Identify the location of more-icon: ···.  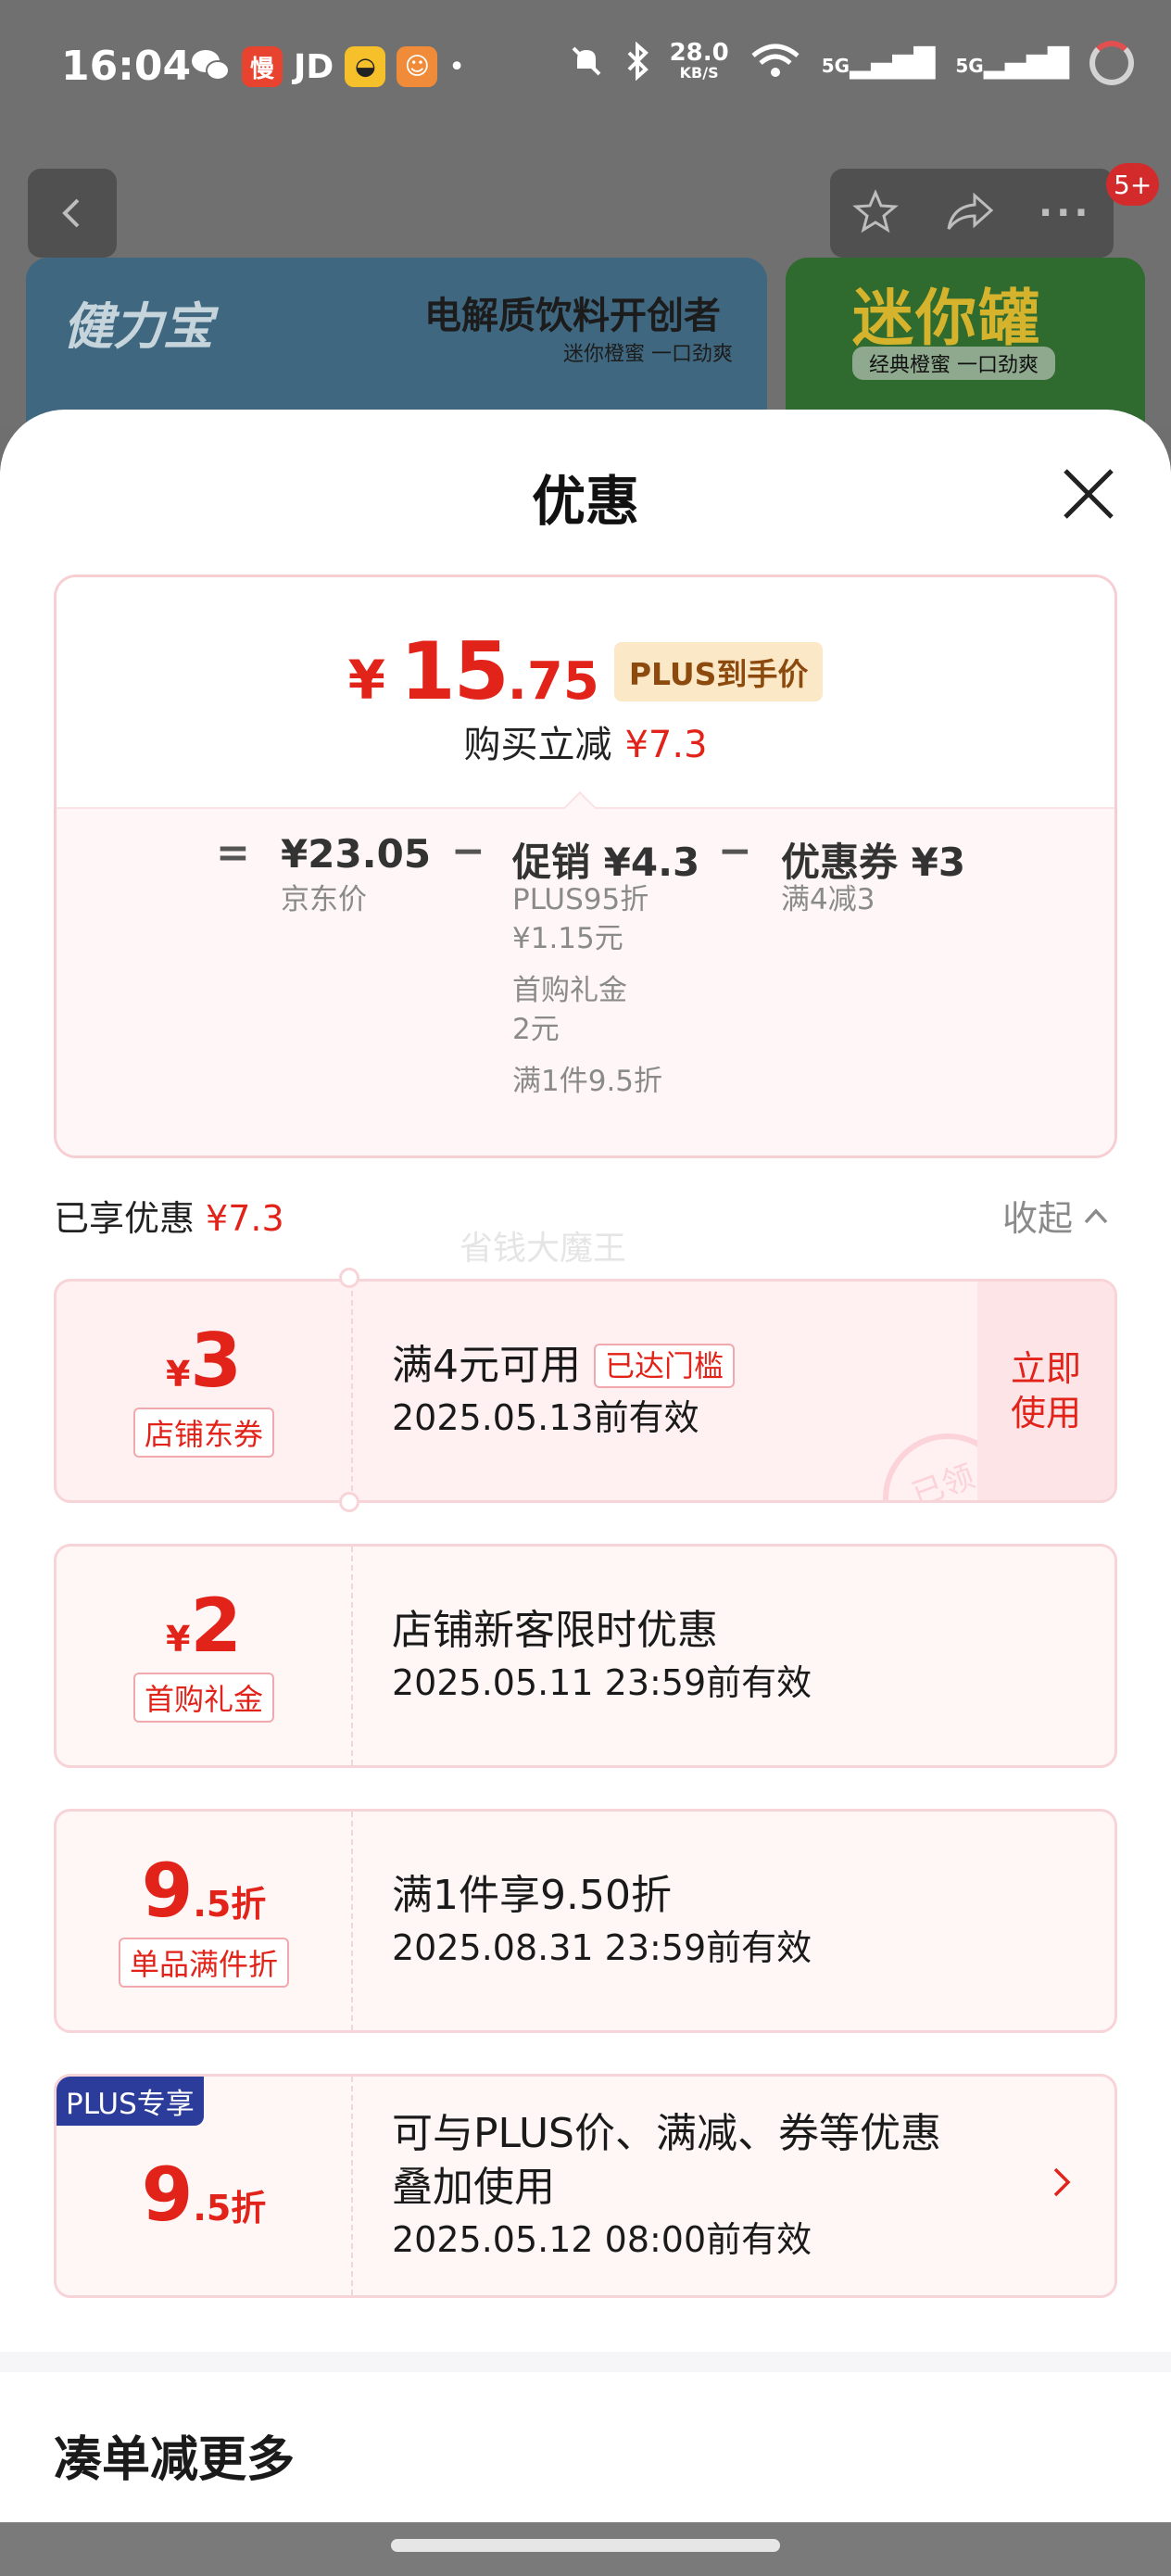
(1066, 213).